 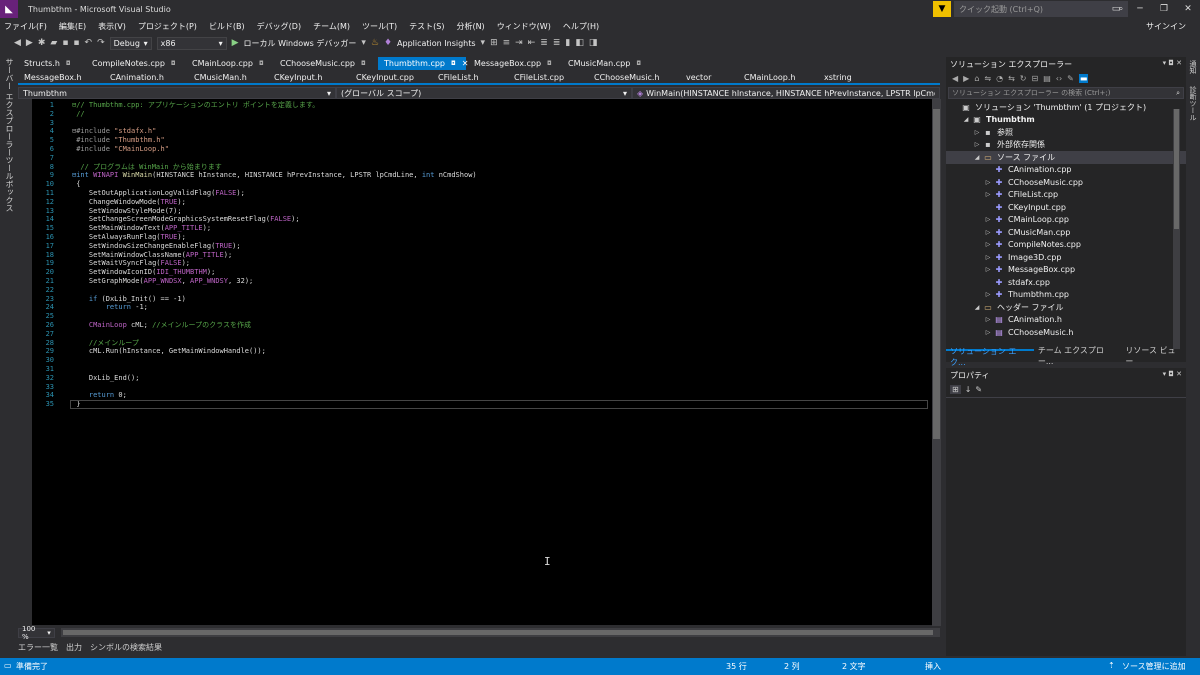 I want to click on doc-tab: CAnimation.h, so click(x=146, y=77).